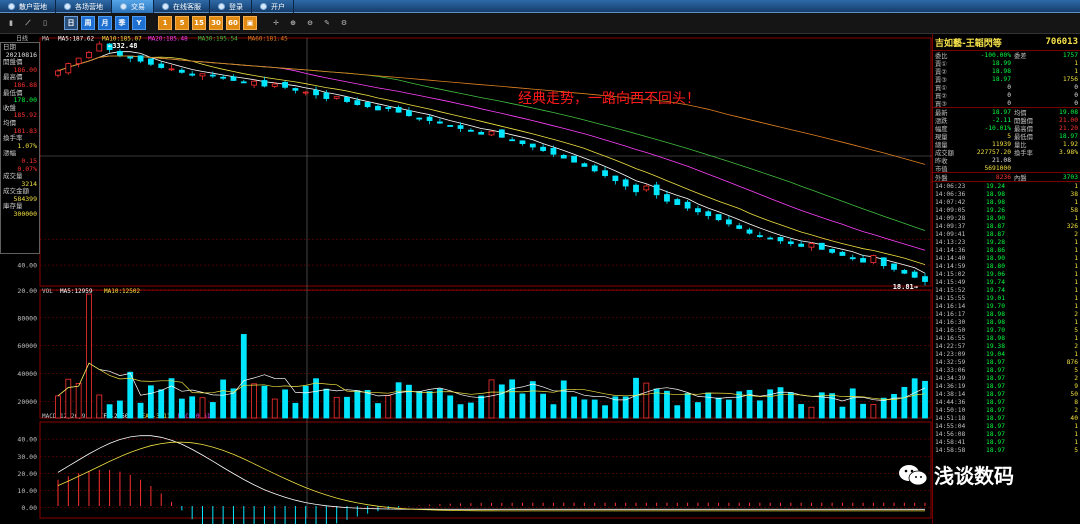  What do you see at coordinates (123, 6) in the screenshot?
I see `tab-icon` at bounding box center [123, 6].